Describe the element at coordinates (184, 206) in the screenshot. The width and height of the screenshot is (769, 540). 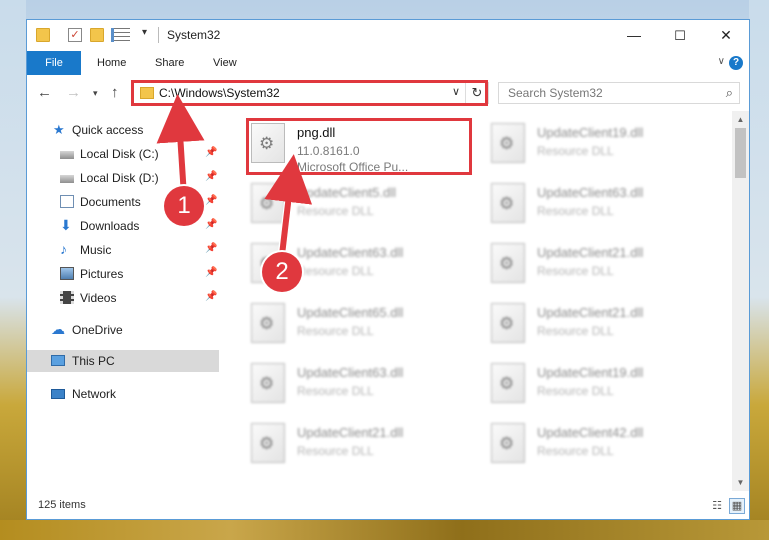
I see `step-1-badge: 1` at that location.